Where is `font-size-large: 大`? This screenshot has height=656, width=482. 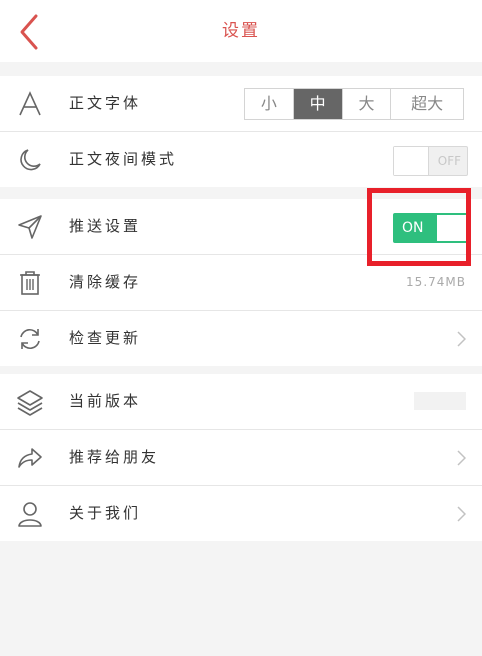
font-size-large: 大 is located at coordinates (367, 104).